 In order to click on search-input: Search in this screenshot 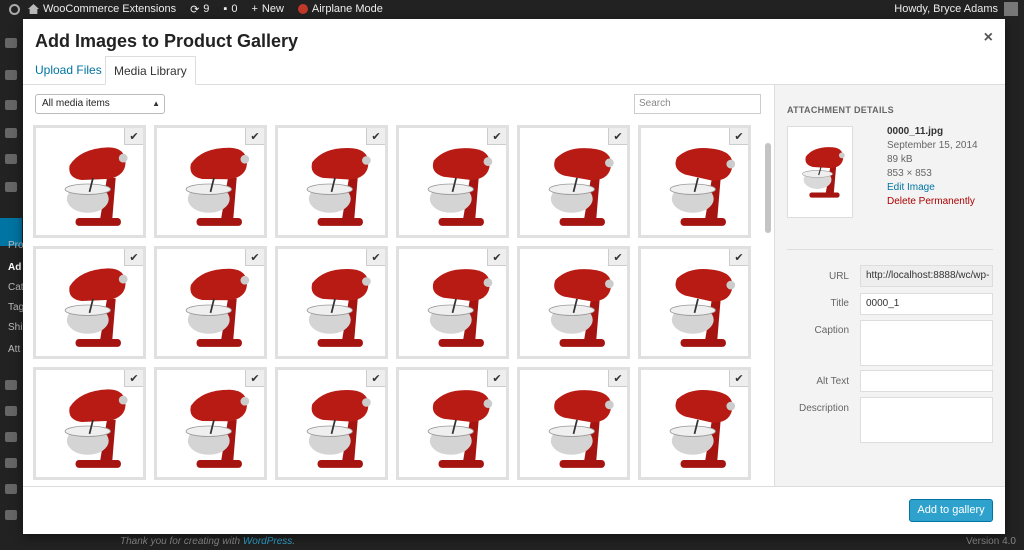, I will do `click(697, 104)`.